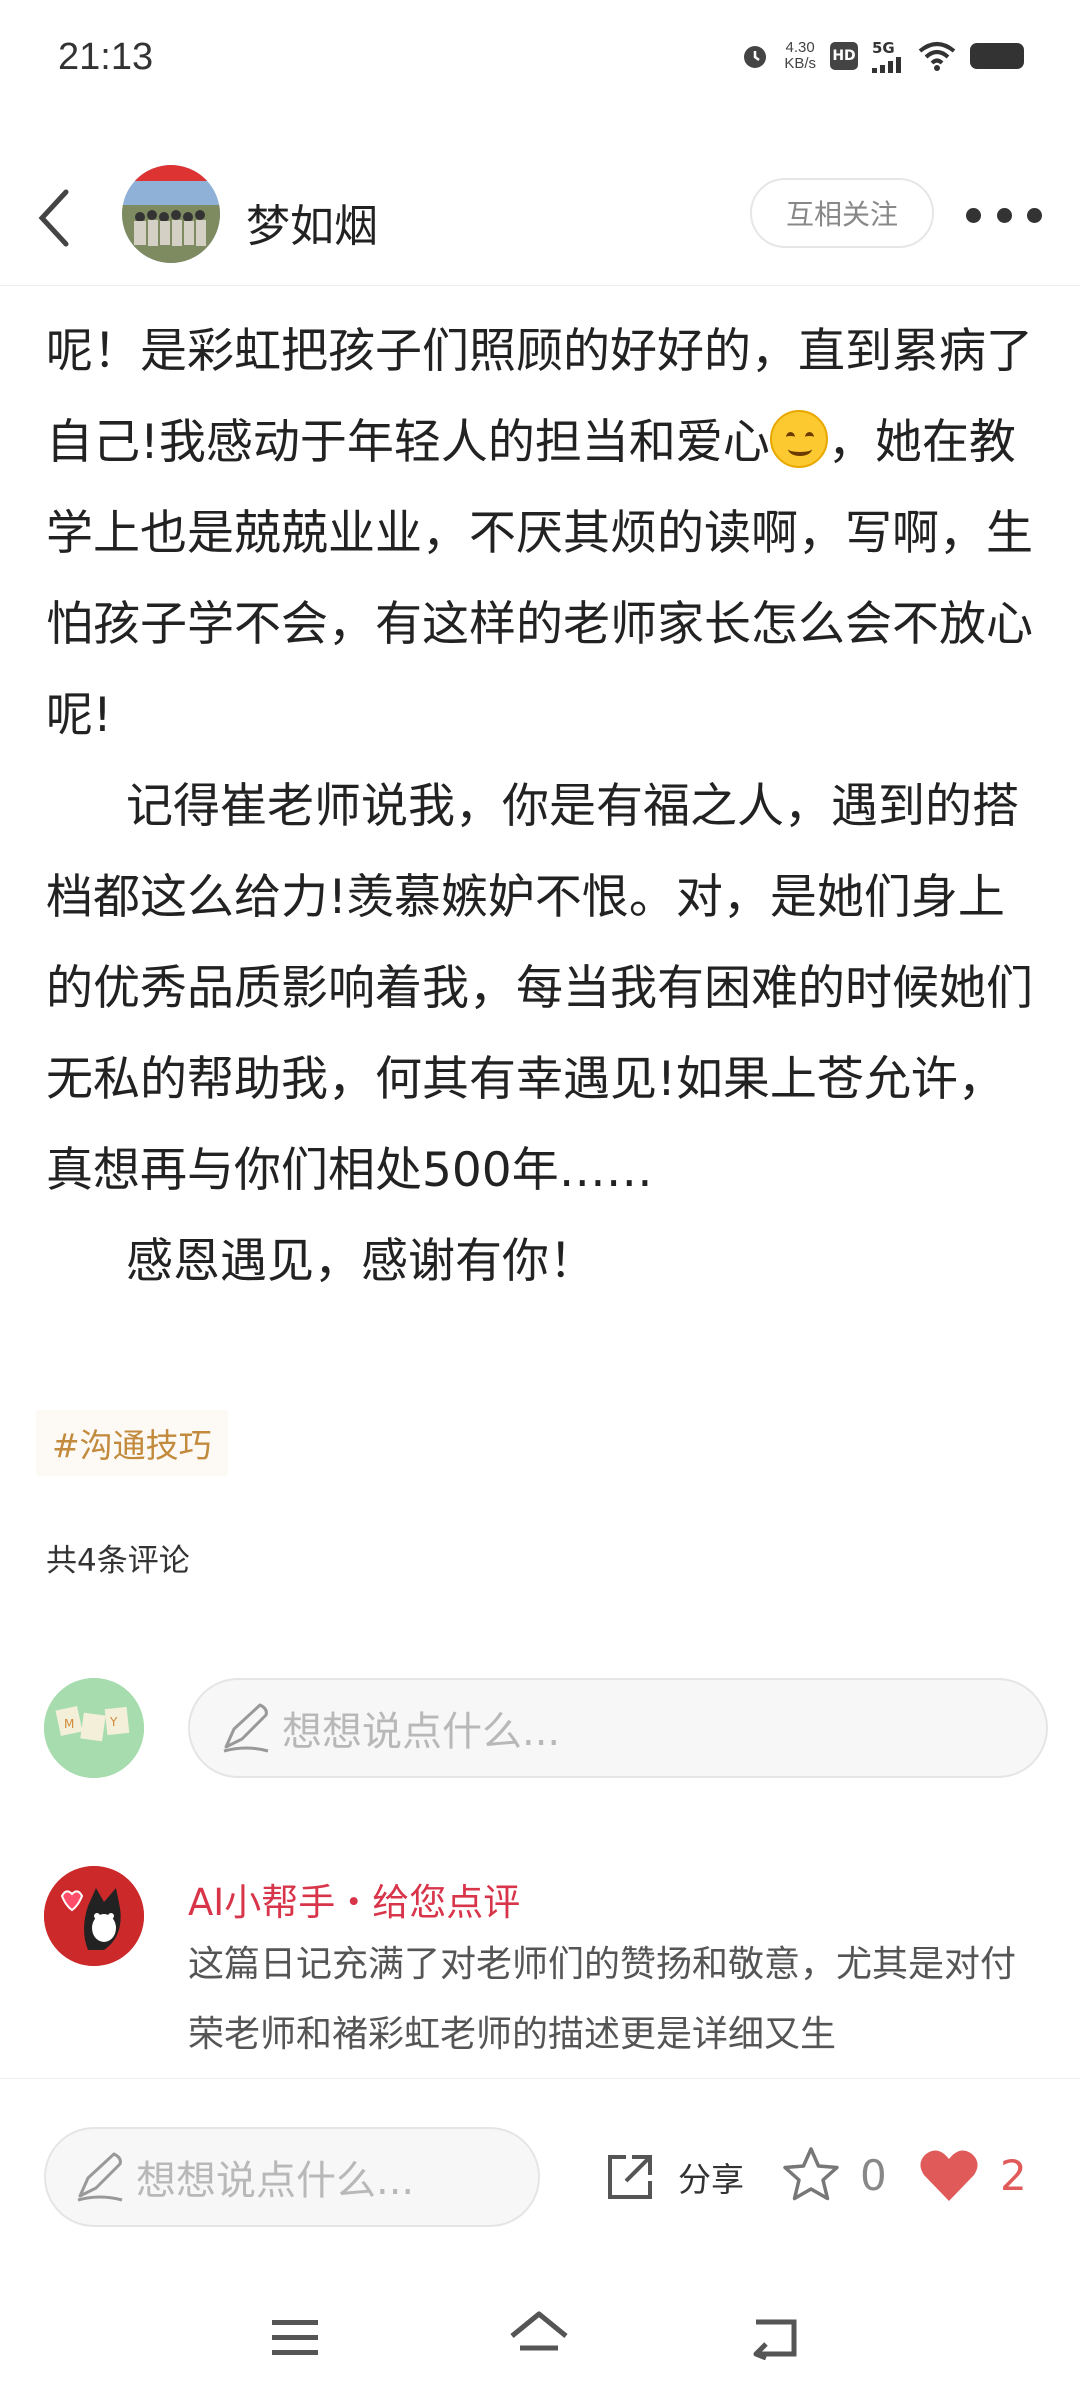 This screenshot has width=1080, height=2400. I want to click on net-speed-value: 4.30, so click(800, 47).